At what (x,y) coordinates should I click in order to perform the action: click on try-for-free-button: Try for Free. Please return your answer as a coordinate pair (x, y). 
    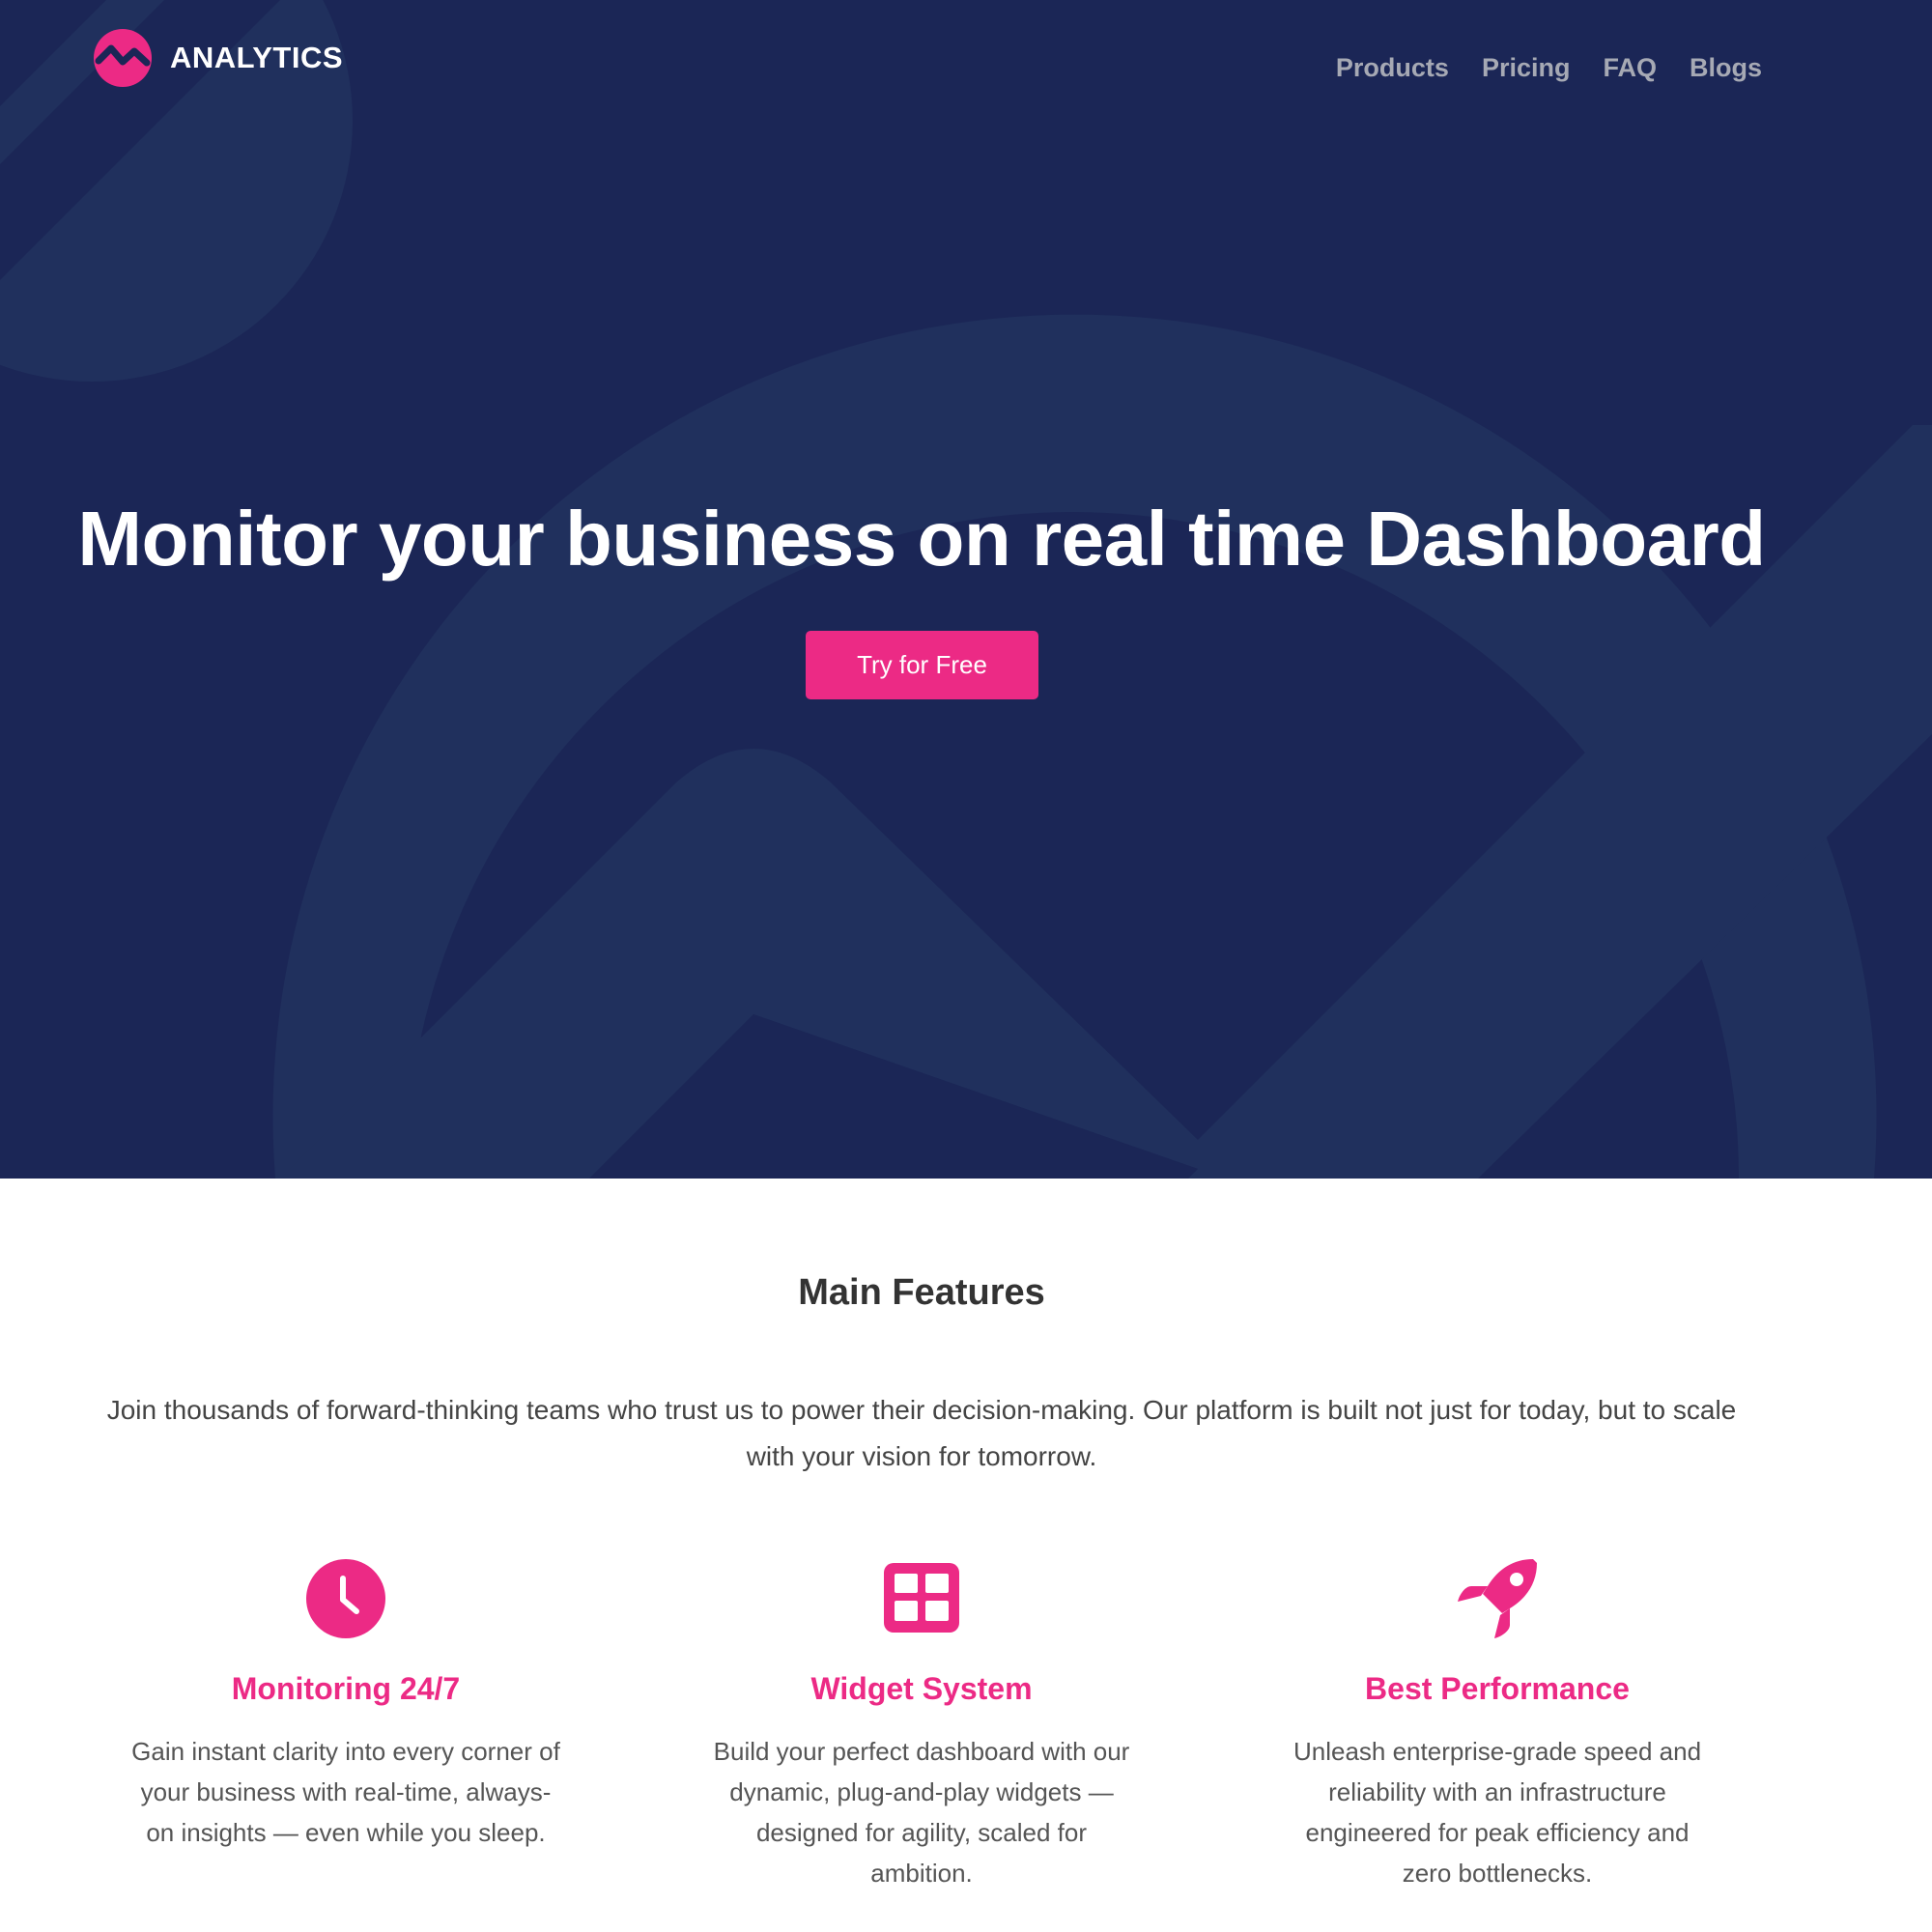
    Looking at the image, I should click on (922, 665).